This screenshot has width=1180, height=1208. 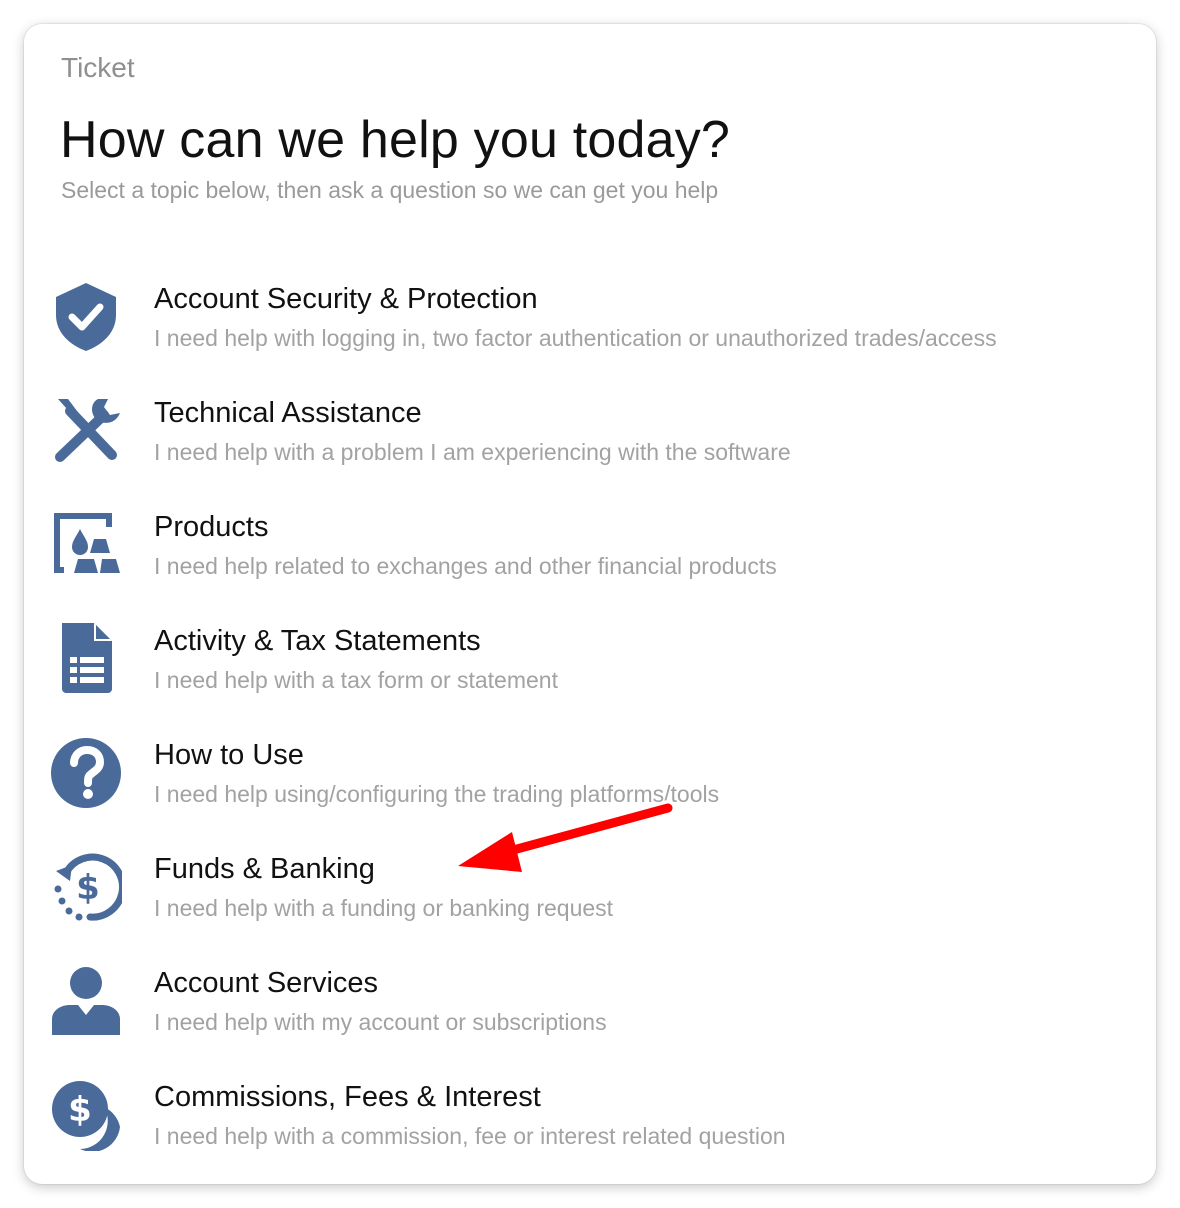 What do you see at coordinates (288, 413) in the screenshot?
I see `topic-label: Technical Assistance` at bounding box center [288, 413].